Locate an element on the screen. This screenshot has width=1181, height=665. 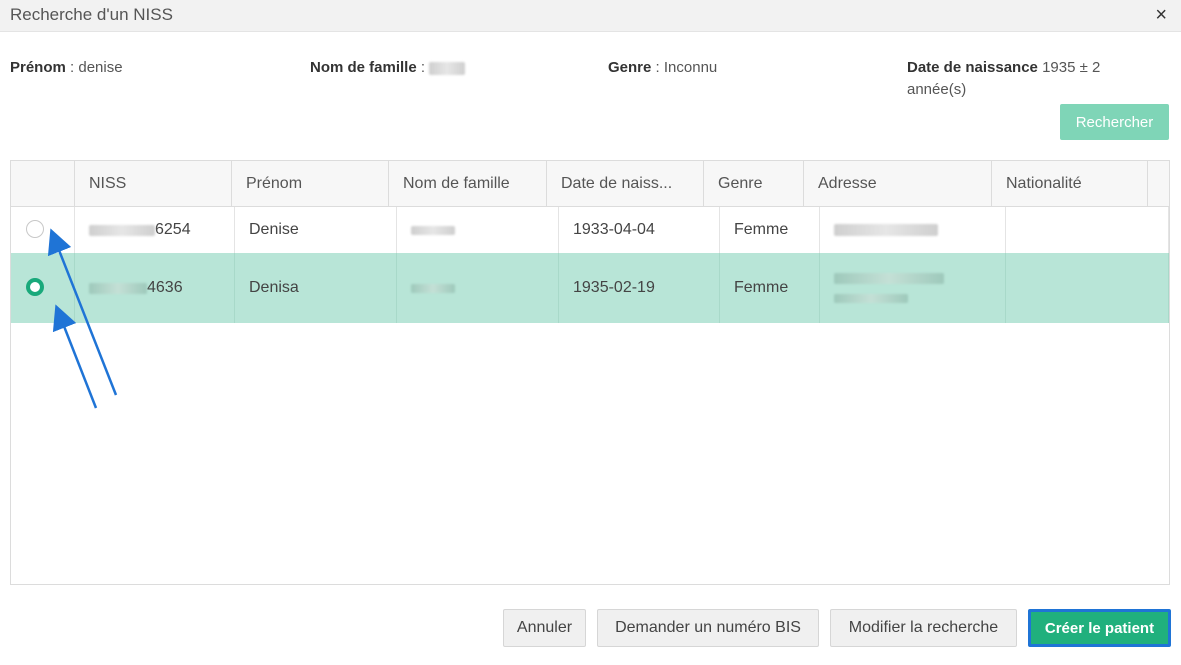
niss-suffix: 4636 is located at coordinates (165, 287).